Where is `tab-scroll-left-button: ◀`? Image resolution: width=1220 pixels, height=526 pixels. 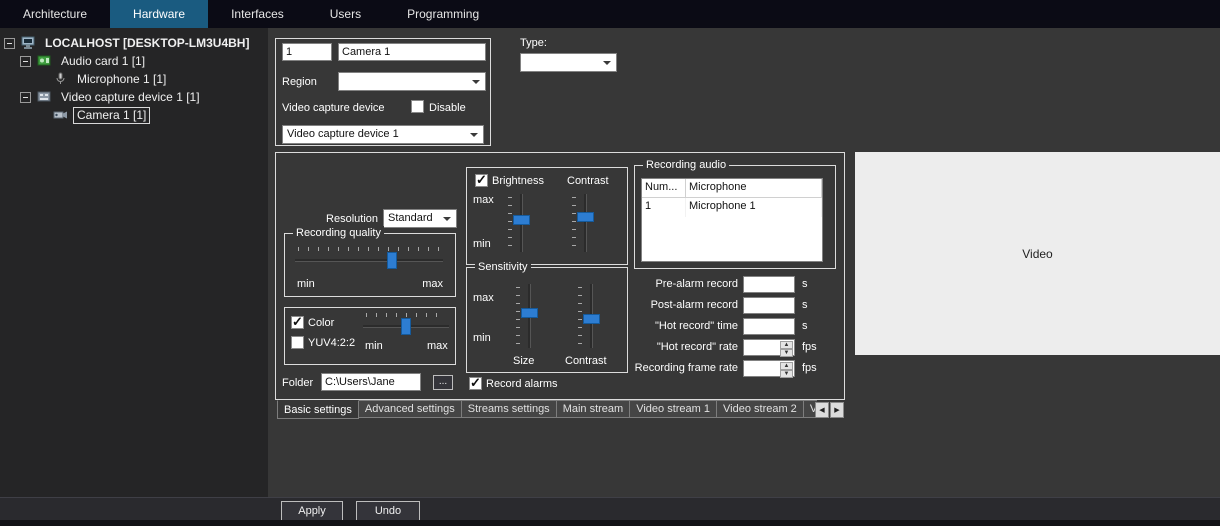 tab-scroll-left-button: ◀ is located at coordinates (822, 410).